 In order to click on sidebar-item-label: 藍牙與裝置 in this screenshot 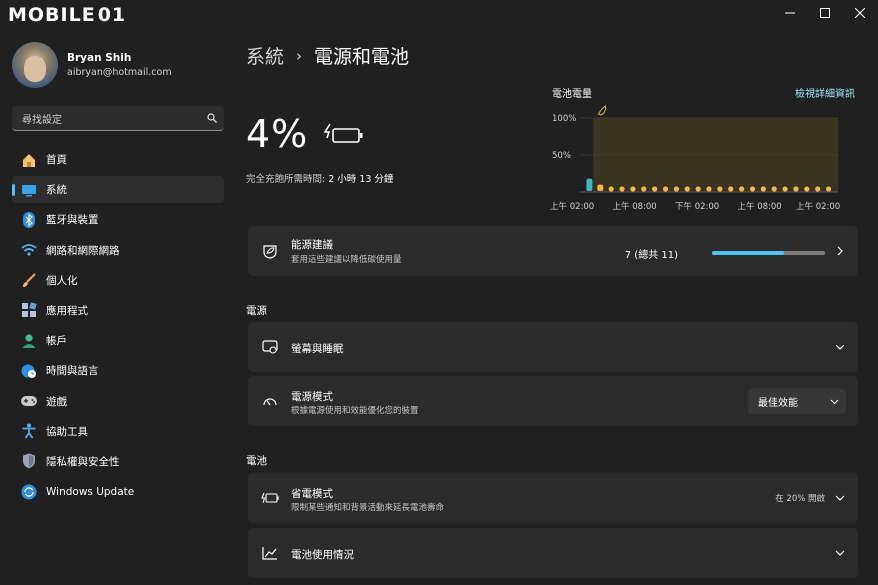, I will do `click(72, 220)`.